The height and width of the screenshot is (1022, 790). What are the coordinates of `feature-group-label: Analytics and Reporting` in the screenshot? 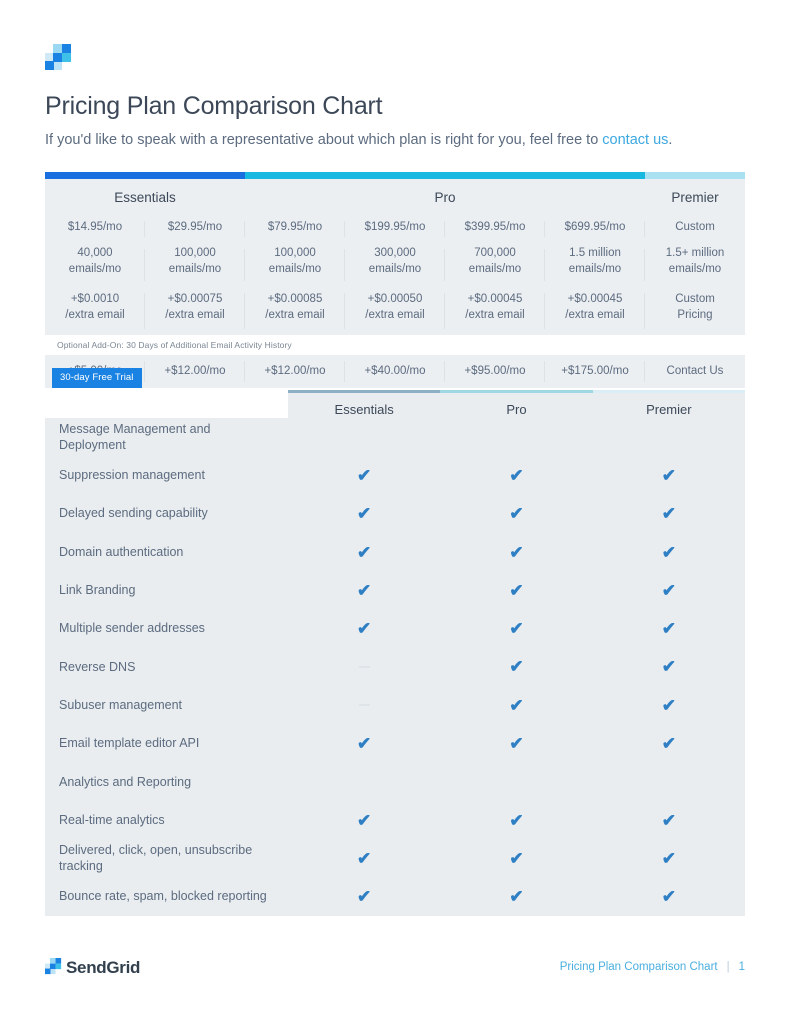 It's located at (125, 781).